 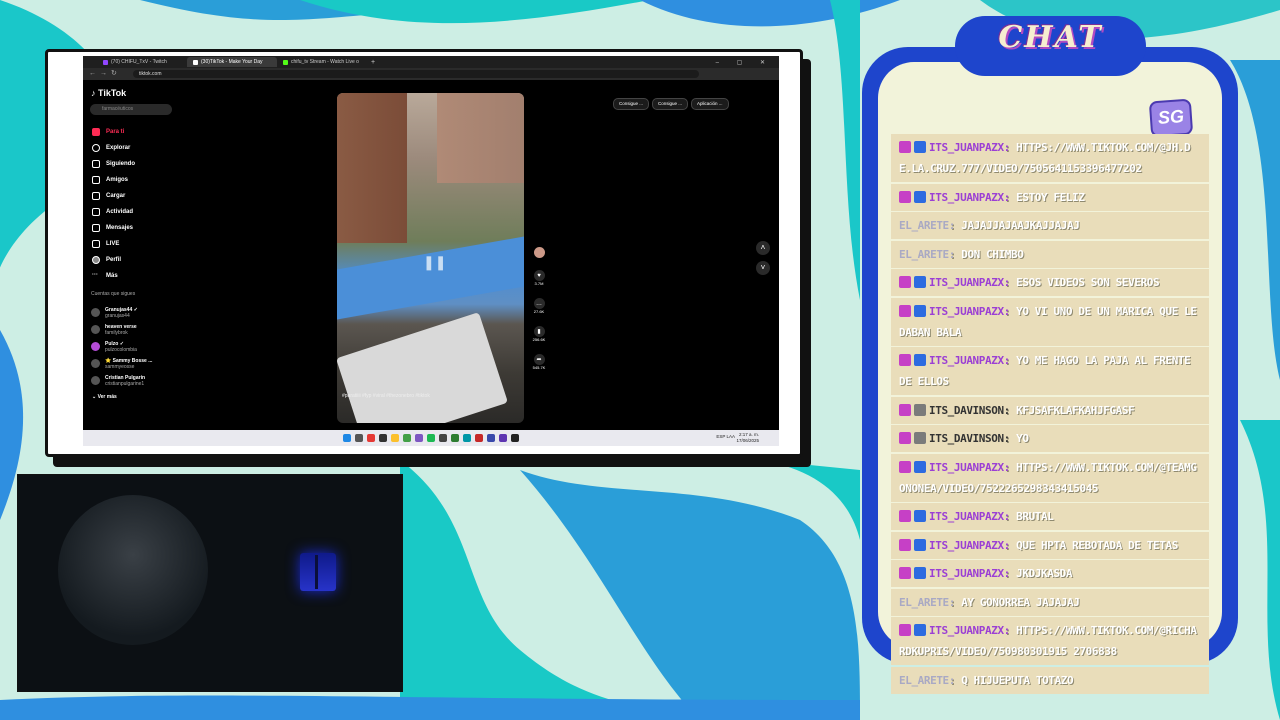 I want to click on chevron-down-icon: ˅, so click(x=763, y=268).